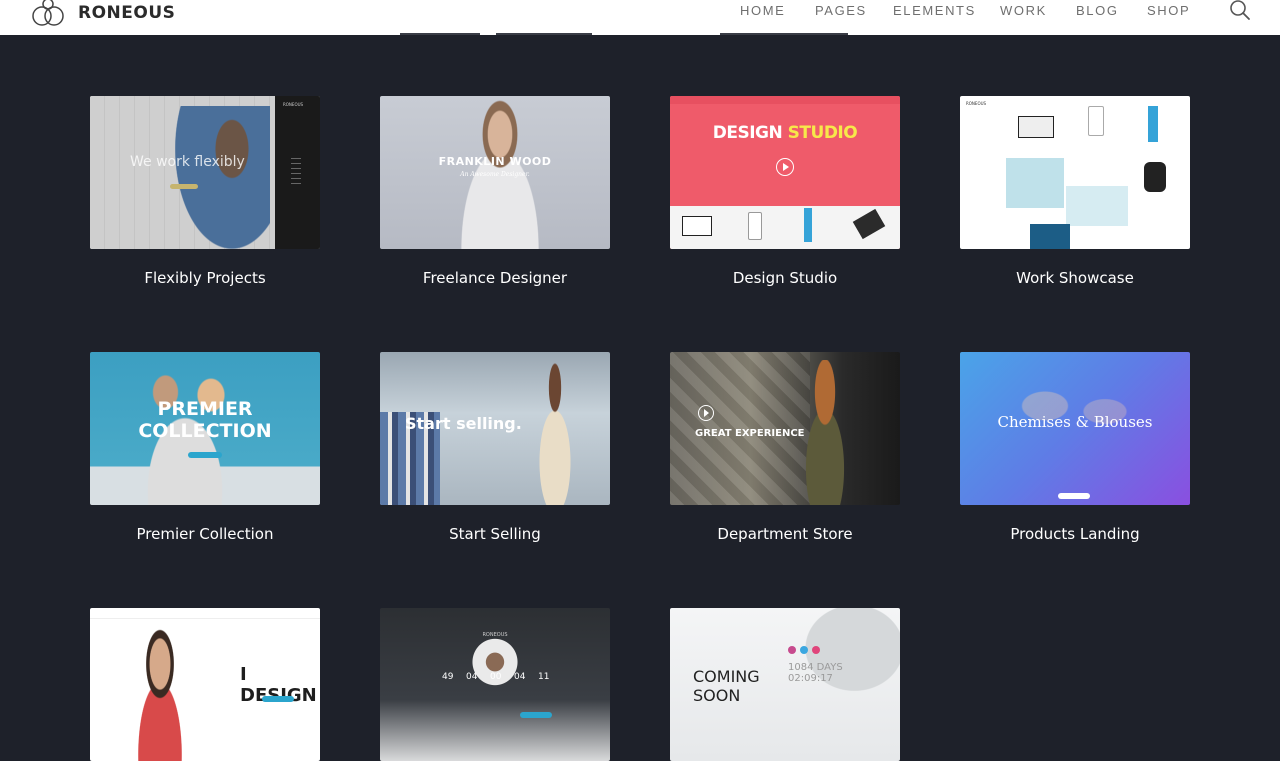  What do you see at coordinates (816, 650) in the screenshot?
I see `dribbble-icon` at bounding box center [816, 650].